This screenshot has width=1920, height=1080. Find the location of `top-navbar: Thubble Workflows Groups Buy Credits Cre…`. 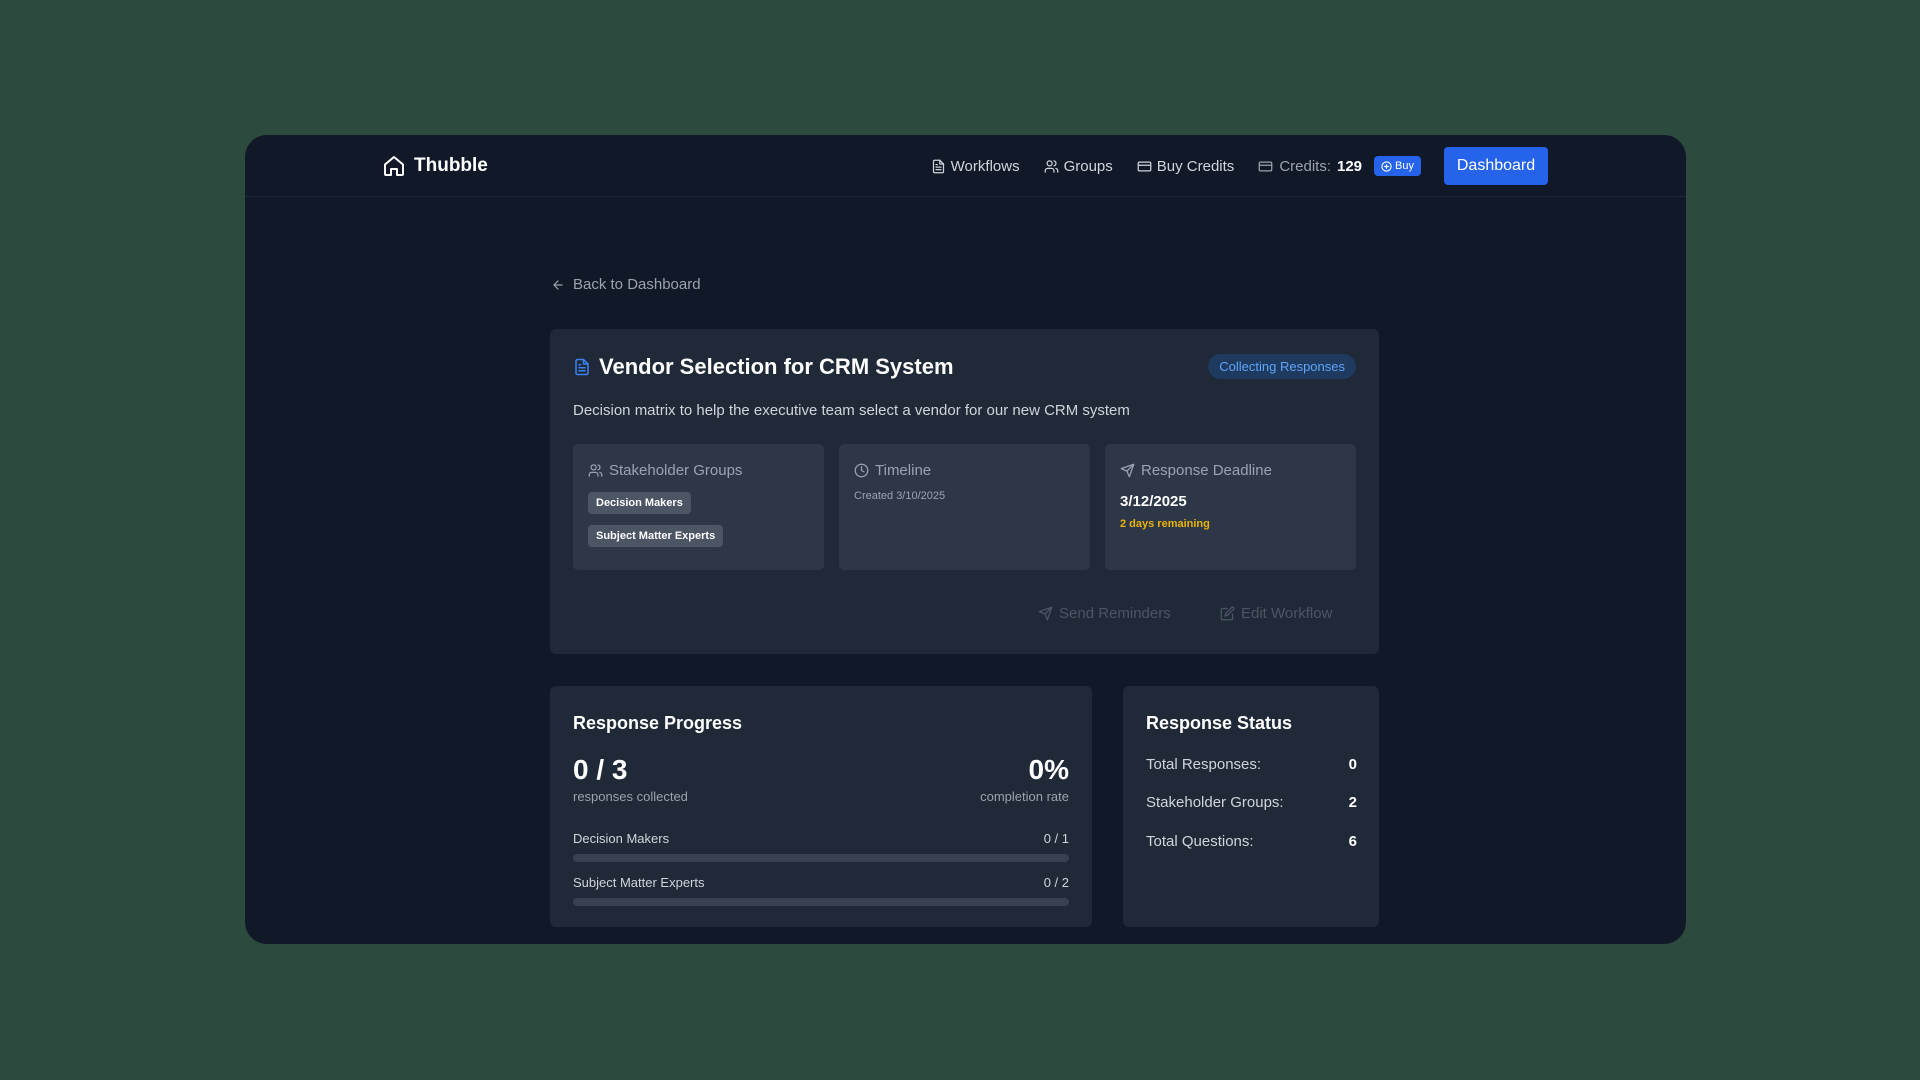

top-navbar: Thubble Workflows Groups Buy Credits Cre… is located at coordinates (965, 166).